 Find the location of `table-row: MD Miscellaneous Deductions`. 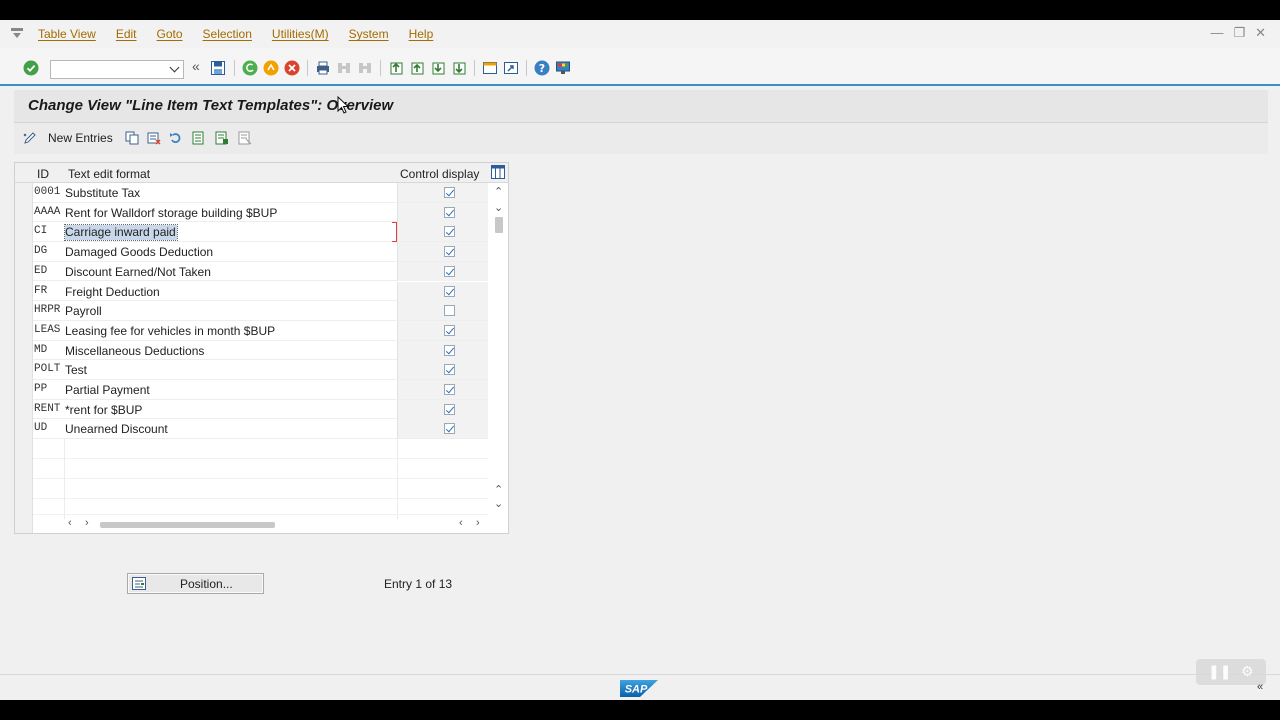

table-row: MD Miscellaneous Deductions is located at coordinates (260, 350).